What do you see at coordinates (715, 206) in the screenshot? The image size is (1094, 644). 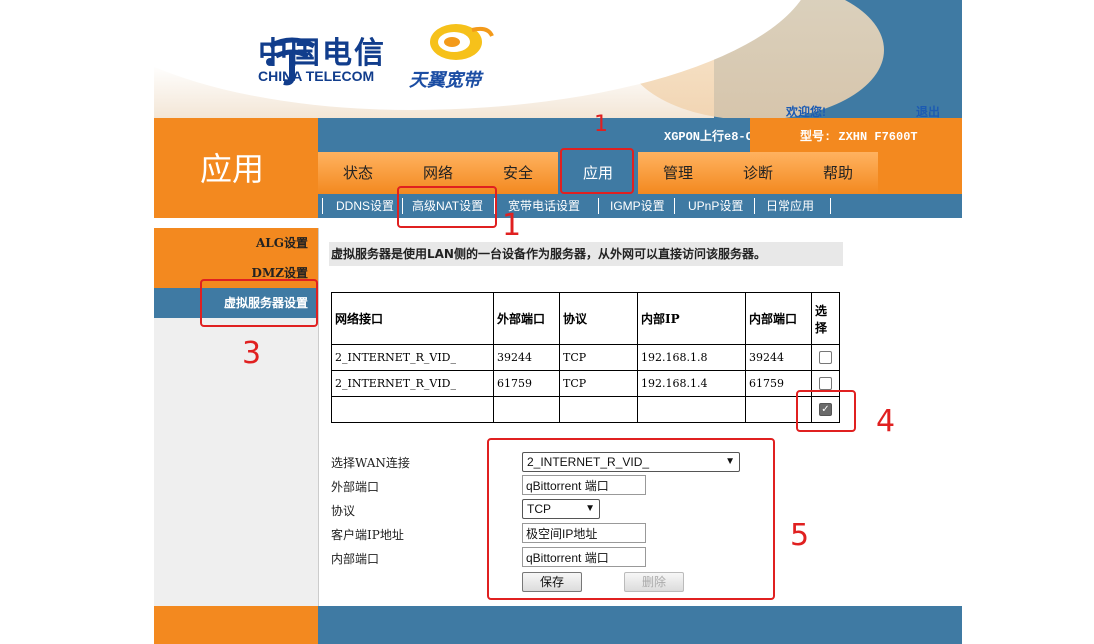 I see `subnav-upnp: UPnP设置` at bounding box center [715, 206].